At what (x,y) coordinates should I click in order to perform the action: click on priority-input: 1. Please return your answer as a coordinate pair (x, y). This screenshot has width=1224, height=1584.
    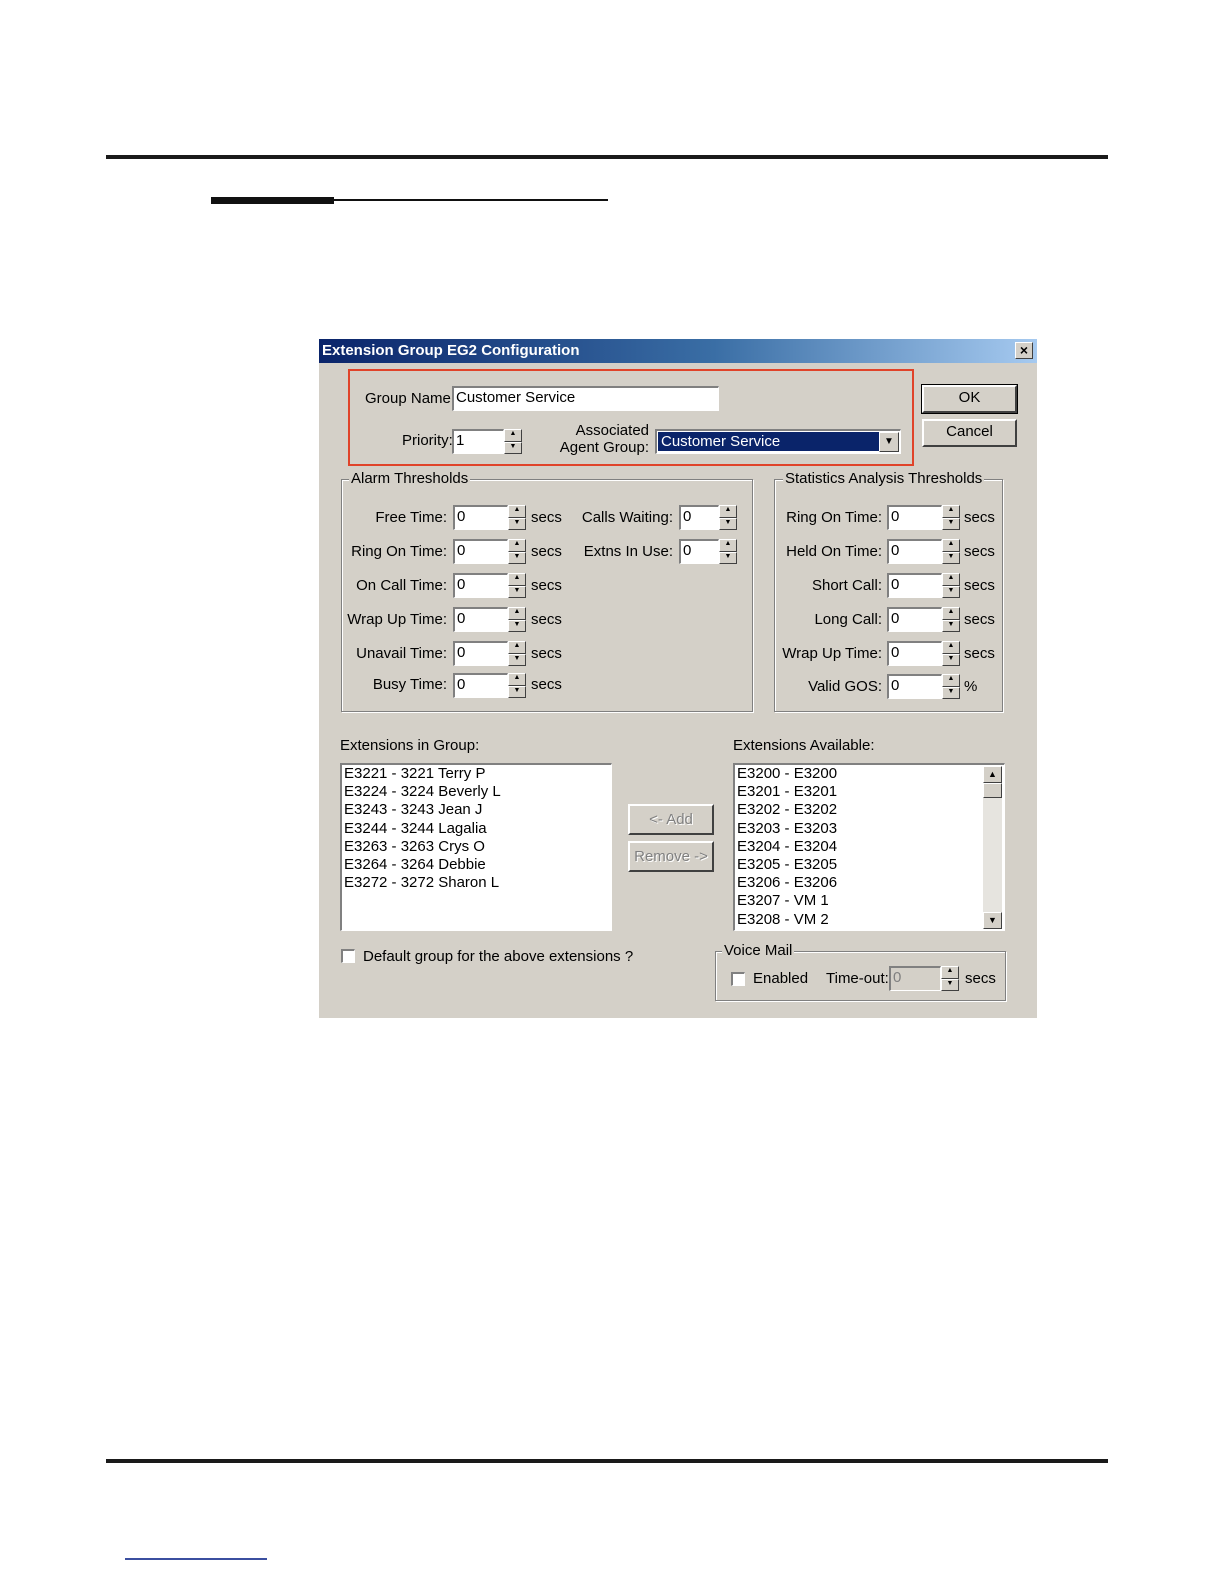
    Looking at the image, I should click on (478, 441).